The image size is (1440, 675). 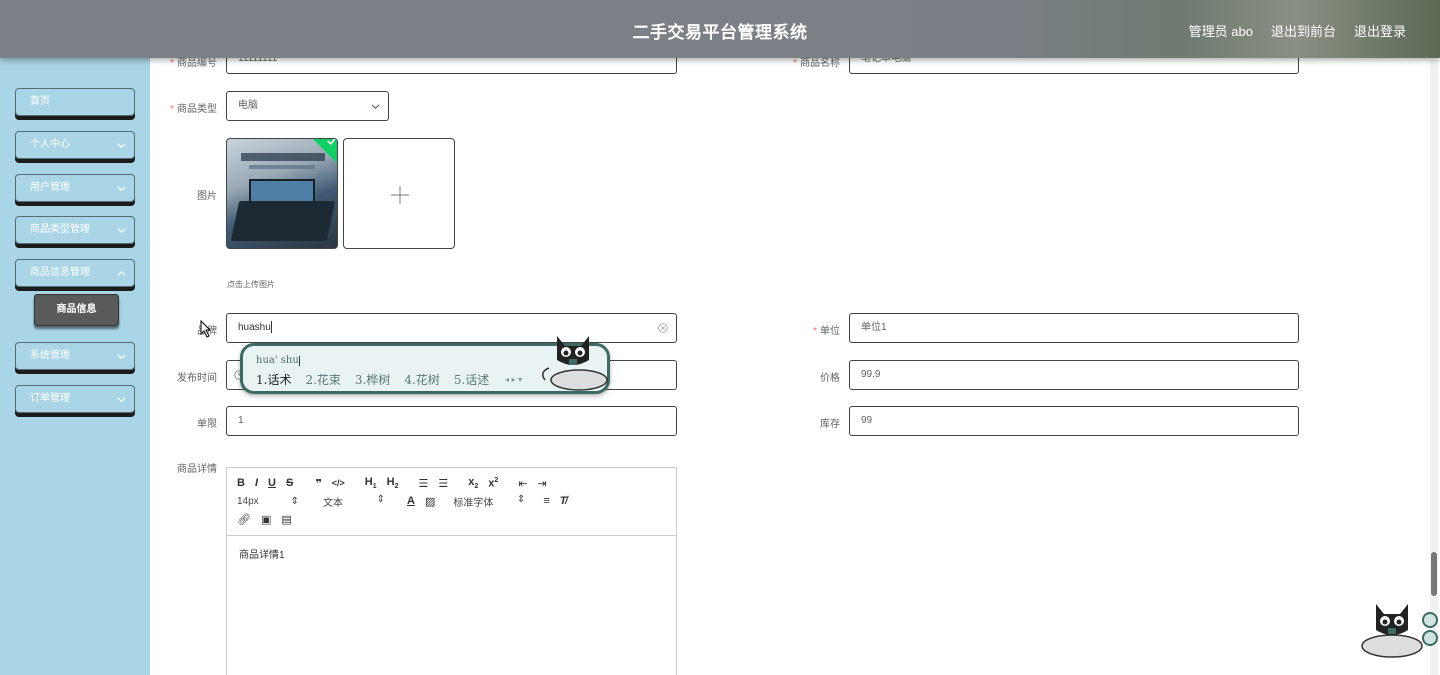 I want to click on thumb-banner, so click(x=283, y=157).